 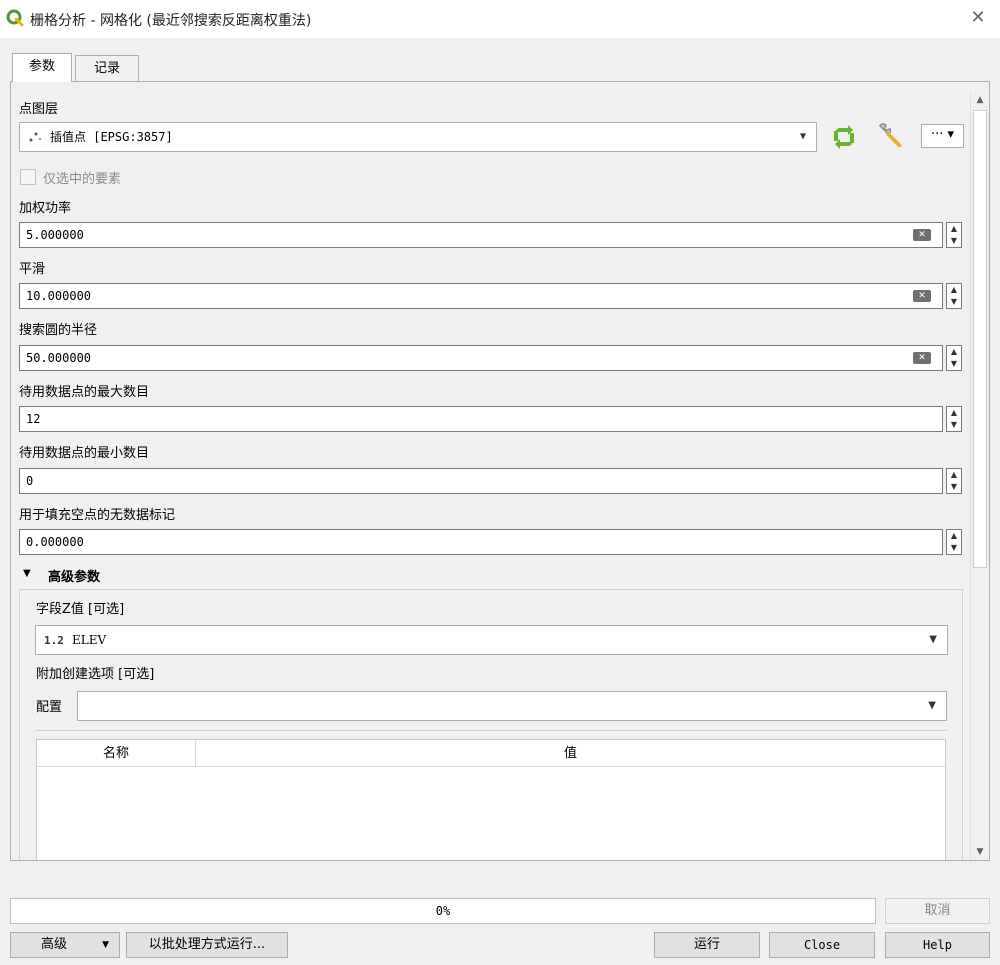 What do you see at coordinates (171, 21) in the screenshot?
I see `window-title: 栅格分析 - 网格化 (最近邻搜索反距离权重法)` at bounding box center [171, 21].